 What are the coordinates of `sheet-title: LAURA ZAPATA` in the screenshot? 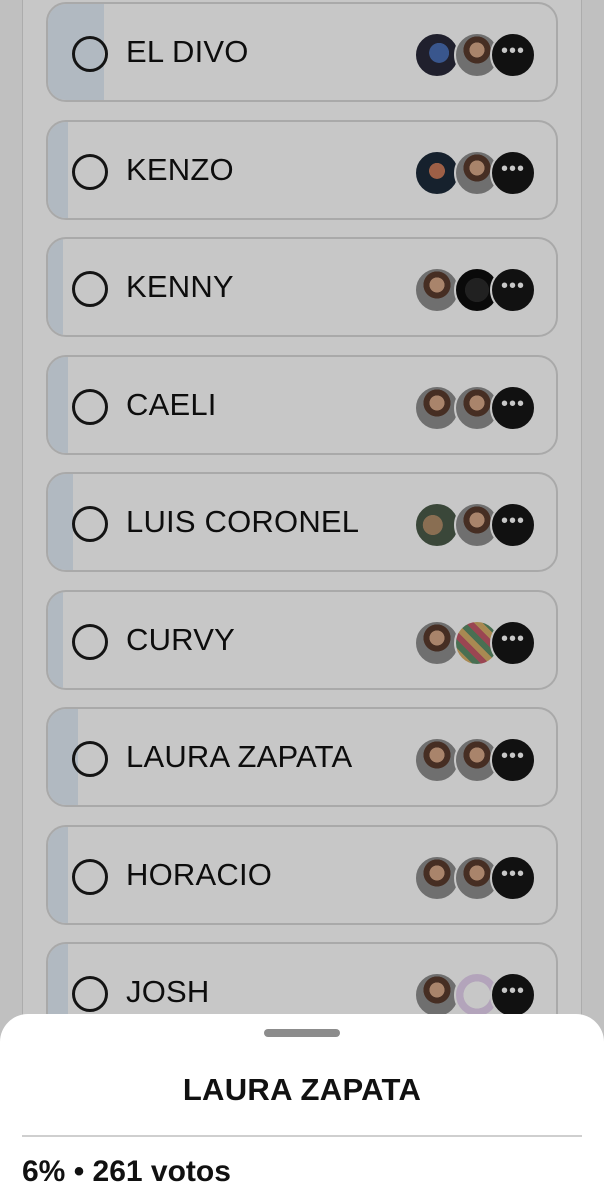 It's located at (302, 1089).